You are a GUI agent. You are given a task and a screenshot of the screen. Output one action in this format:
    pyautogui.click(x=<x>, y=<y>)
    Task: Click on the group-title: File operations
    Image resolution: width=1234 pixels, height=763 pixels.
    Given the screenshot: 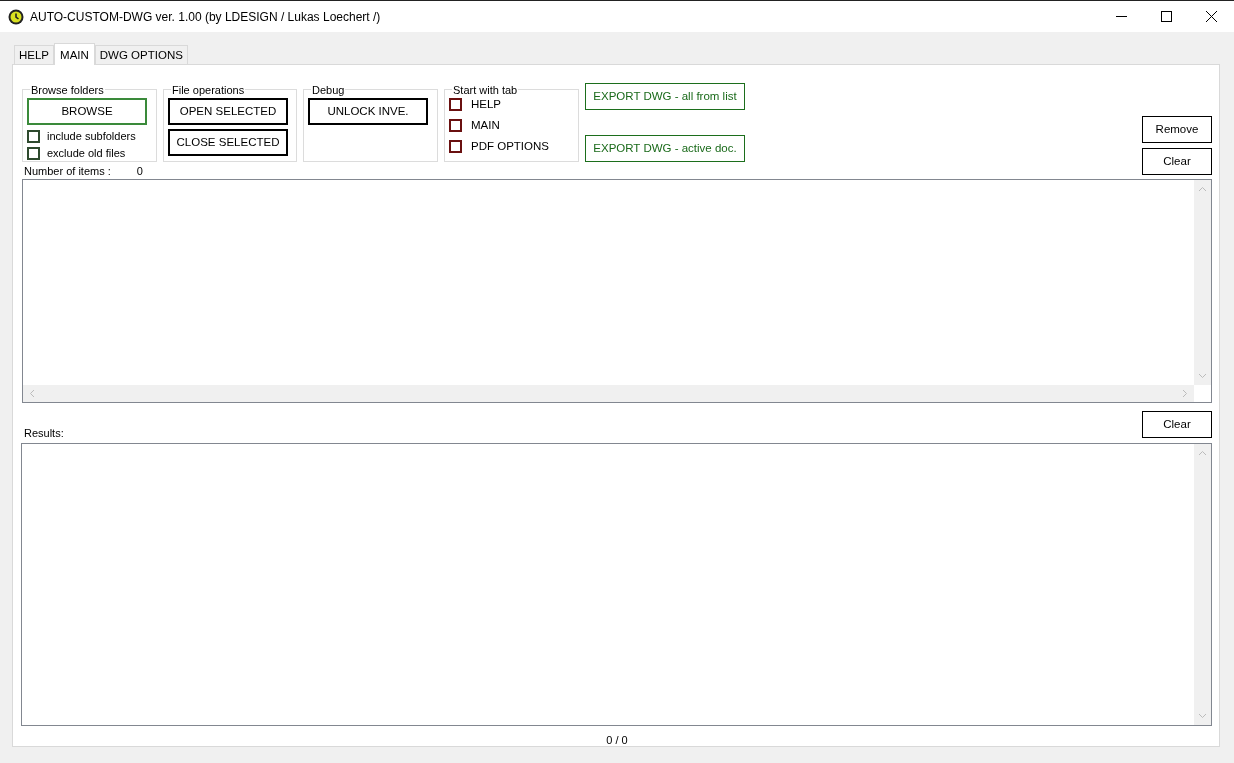 What is the action you would take?
    pyautogui.click(x=208, y=89)
    